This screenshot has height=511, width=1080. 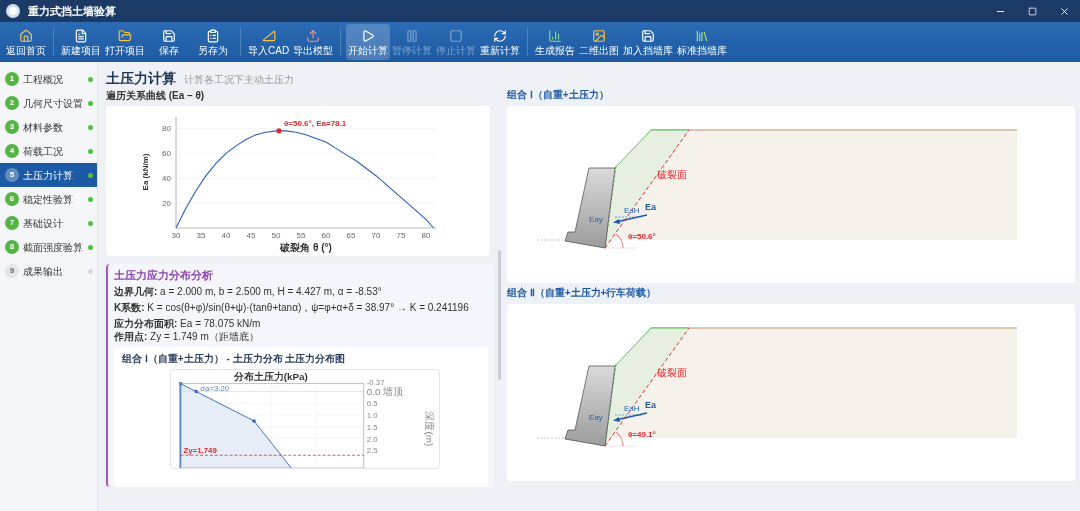 What do you see at coordinates (12, 127) in the screenshot?
I see `step-number: 3` at bounding box center [12, 127].